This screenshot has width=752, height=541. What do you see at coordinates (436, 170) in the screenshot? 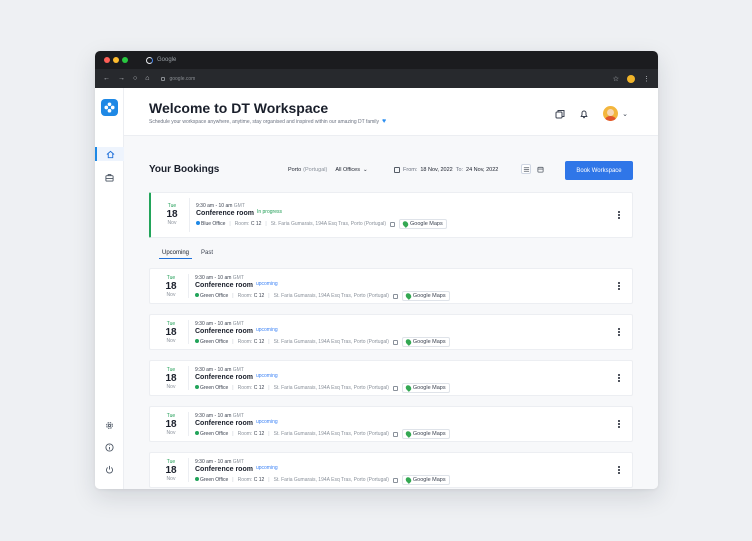
I see `from-date: 18 Nov, 2022` at bounding box center [436, 170].